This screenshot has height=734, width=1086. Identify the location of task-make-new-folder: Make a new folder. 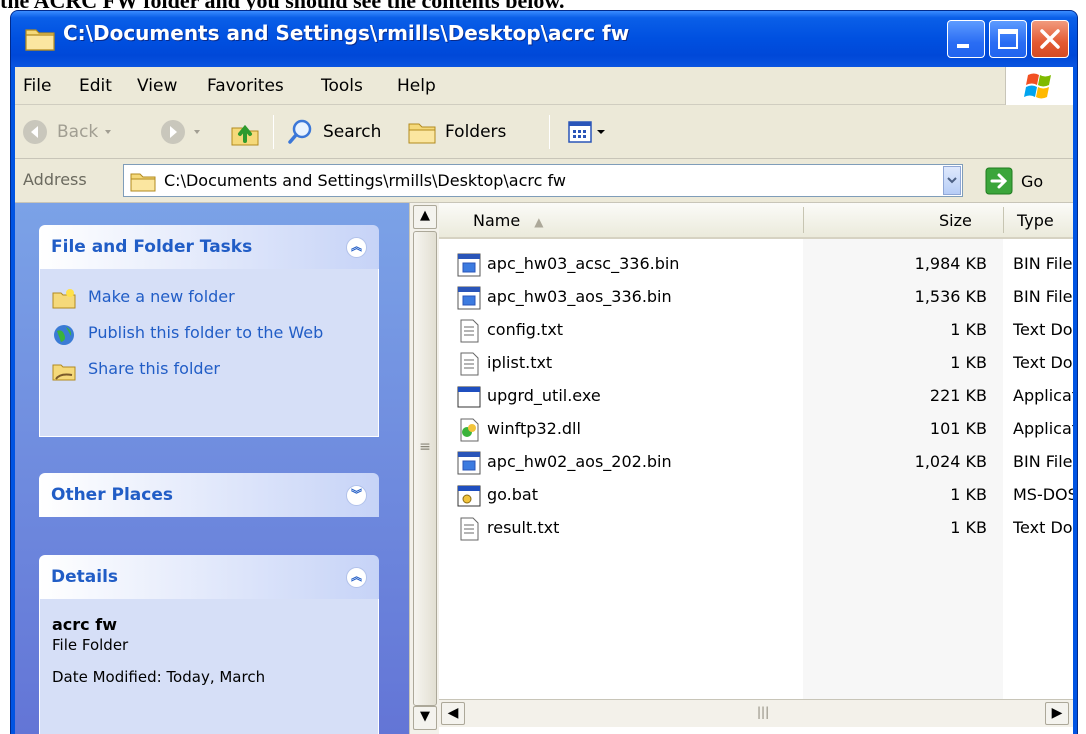
(209, 299).